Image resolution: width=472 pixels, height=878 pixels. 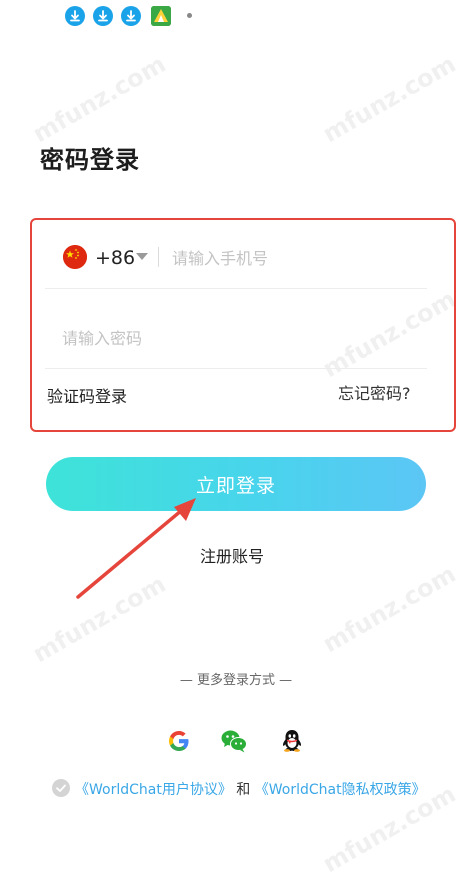 I want to click on country-code: +86, so click(x=115, y=258).